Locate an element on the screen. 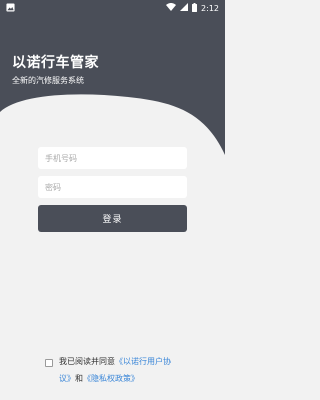  signal-icon is located at coordinates (184, 8).